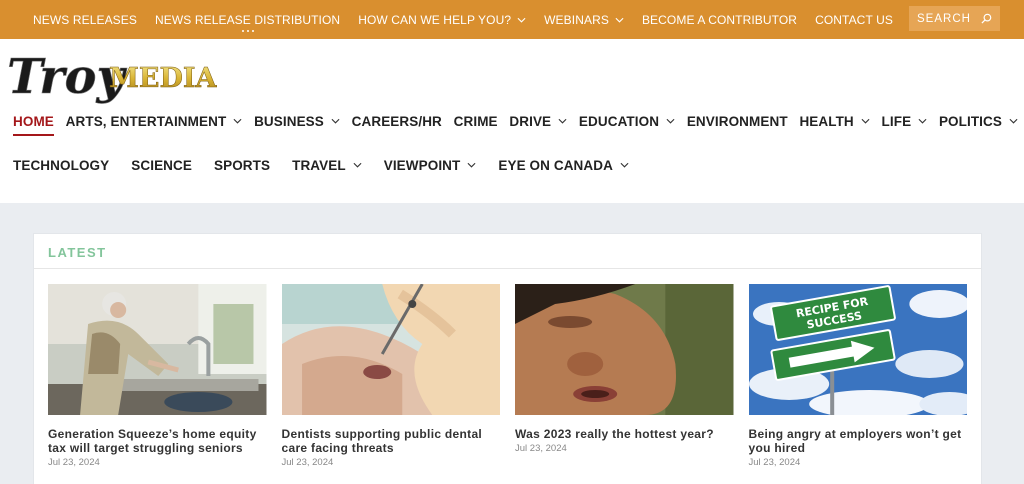 This screenshot has width=1024, height=484. Describe the element at coordinates (854, 20) in the screenshot. I see `top-nav-contact-us: CONTACT US` at that location.